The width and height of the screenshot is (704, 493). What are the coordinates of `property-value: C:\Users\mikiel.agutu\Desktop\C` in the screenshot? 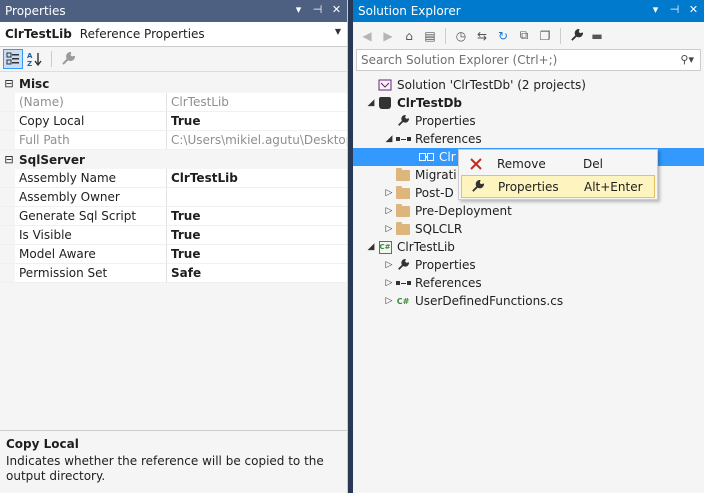 It's located at (257, 140).